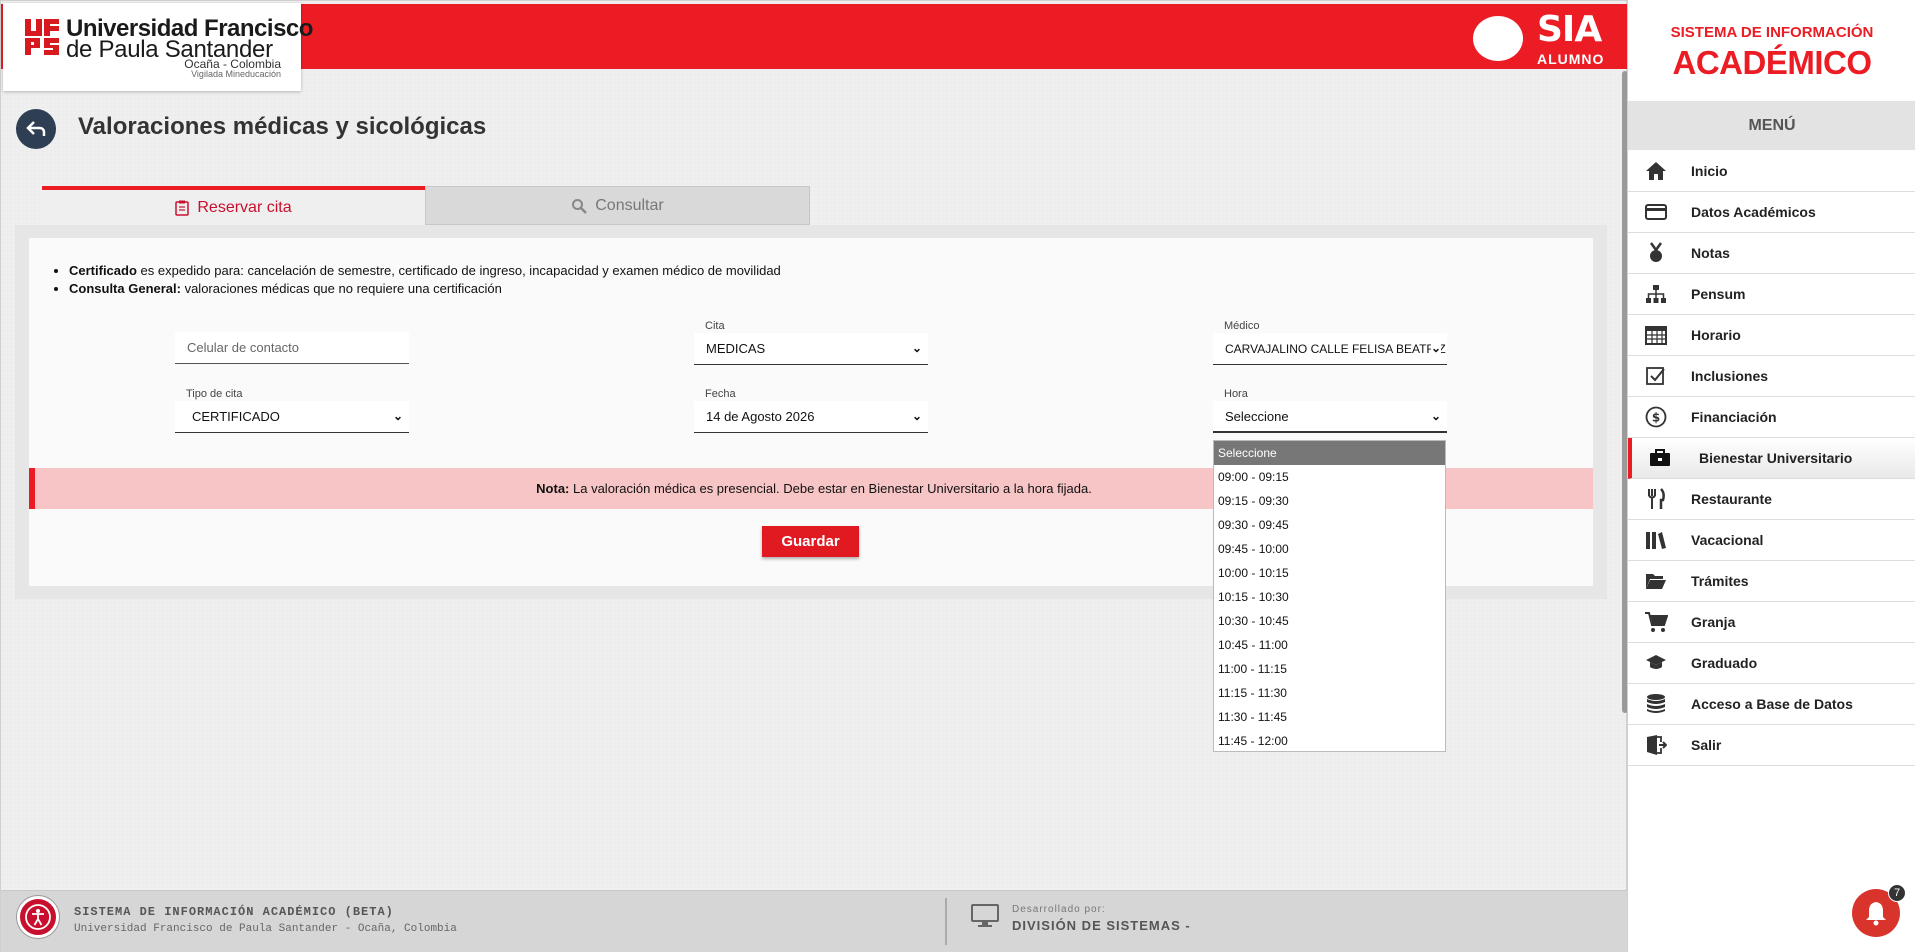  Describe the element at coordinates (946, 921) in the screenshot. I see `footer-divider` at that location.